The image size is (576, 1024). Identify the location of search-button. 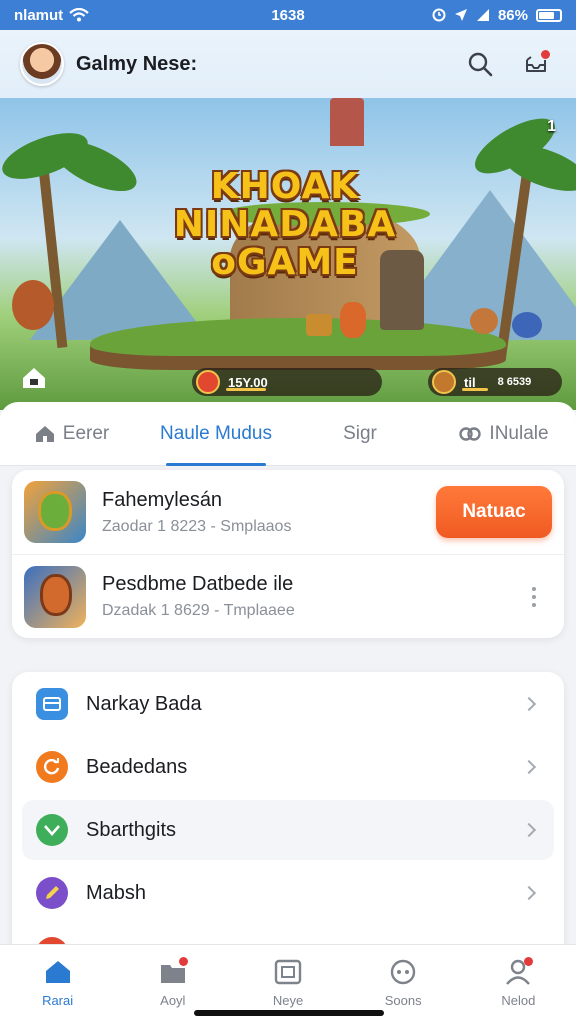
(480, 64).